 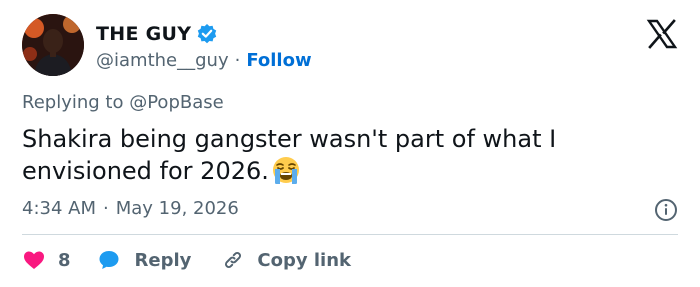 I want to click on copy-link-button: Copy link, so click(x=286, y=260).